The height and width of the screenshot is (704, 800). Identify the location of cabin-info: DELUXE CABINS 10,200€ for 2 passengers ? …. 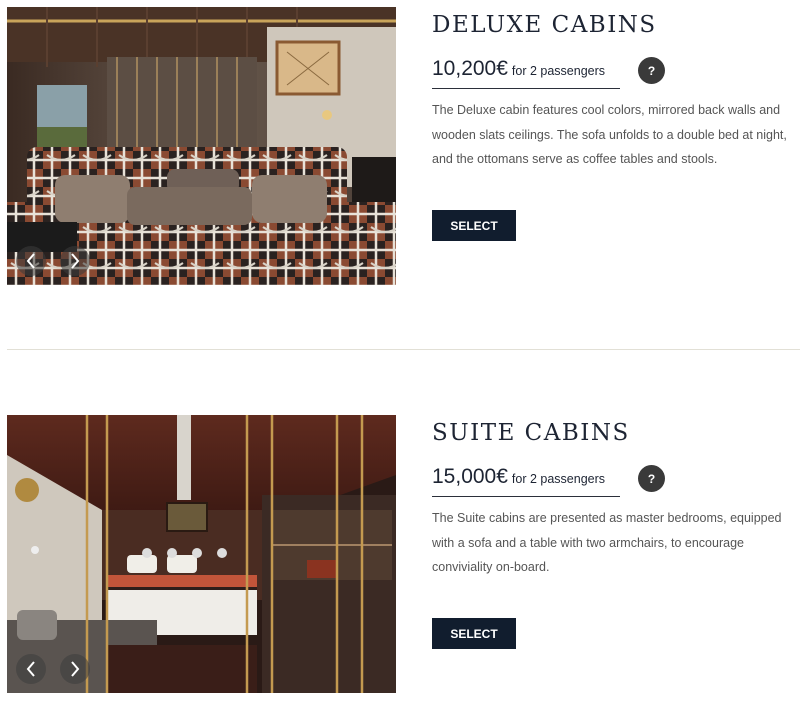
(612, 124).